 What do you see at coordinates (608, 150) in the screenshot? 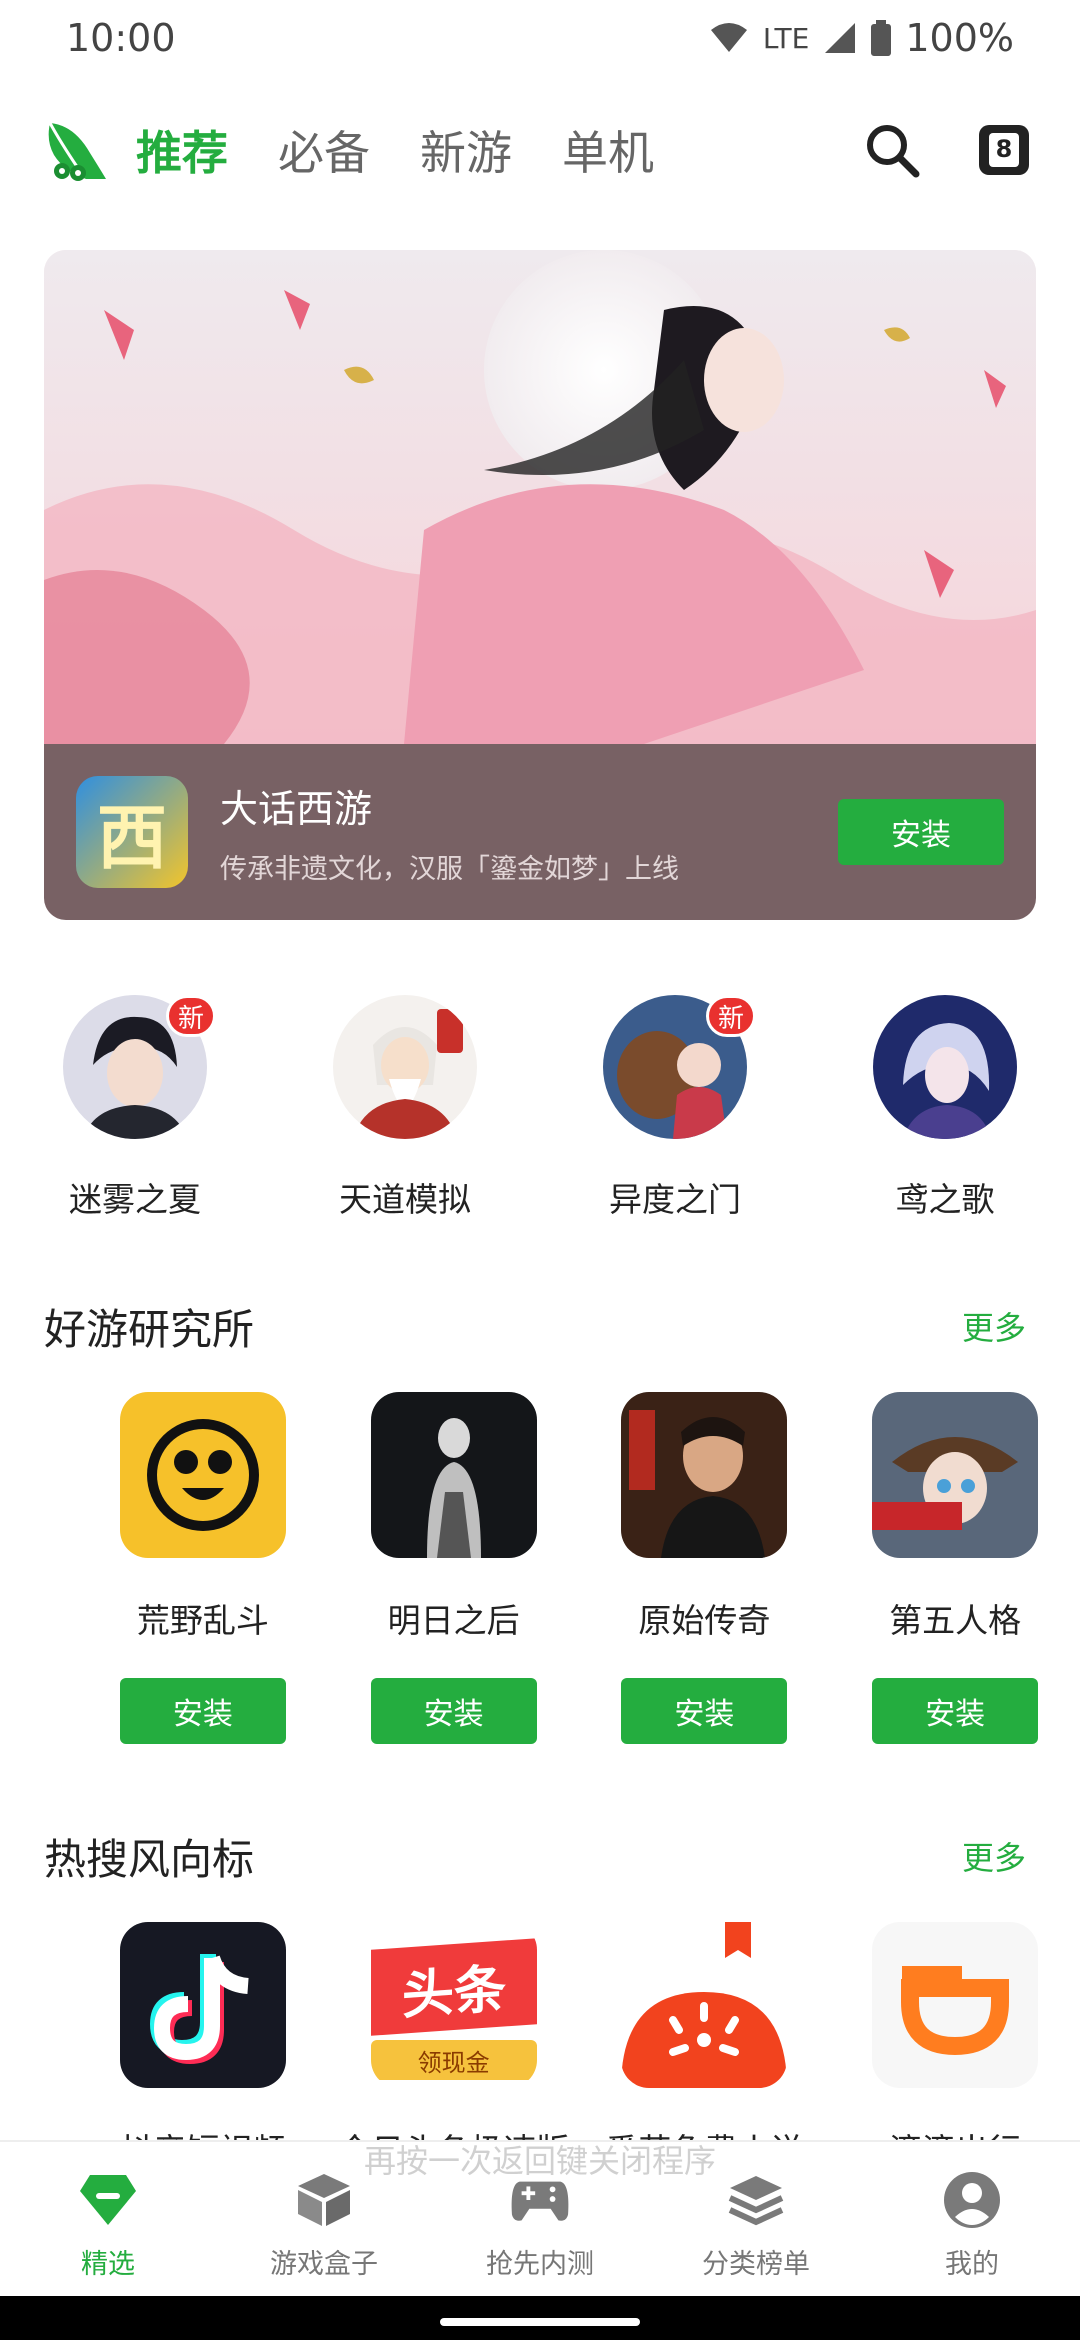
I see `tab-single-player: 单机` at bounding box center [608, 150].